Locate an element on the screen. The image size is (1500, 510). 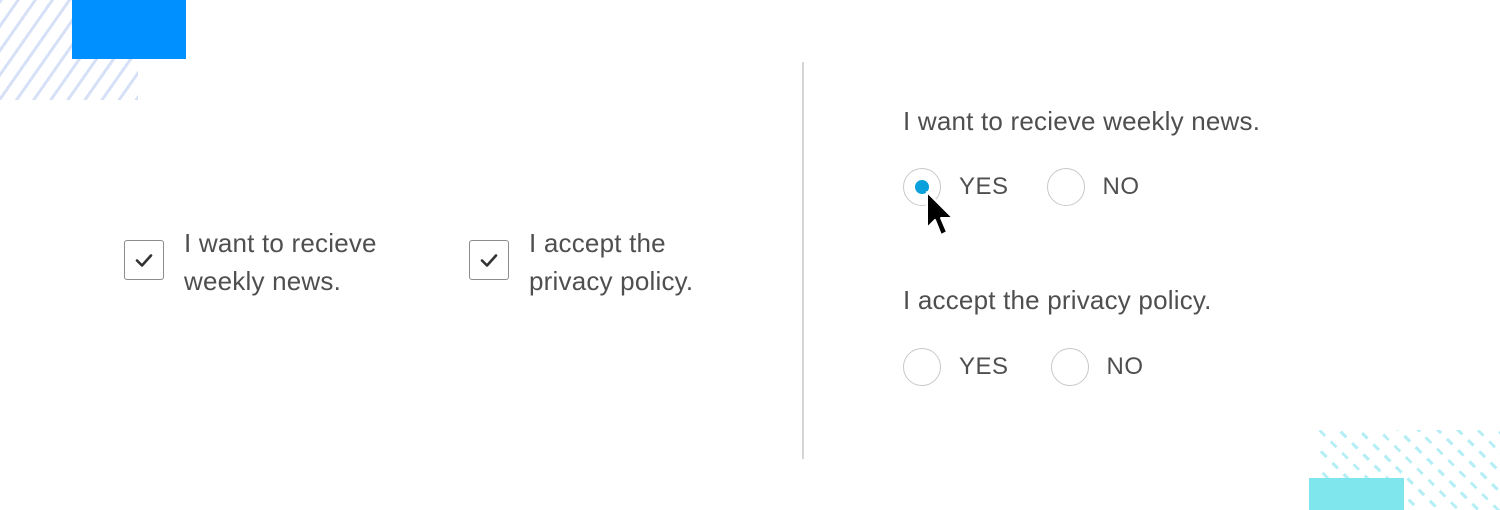
checkbox-privacy-policy: I accept the privacy policy. is located at coordinates (619, 262).